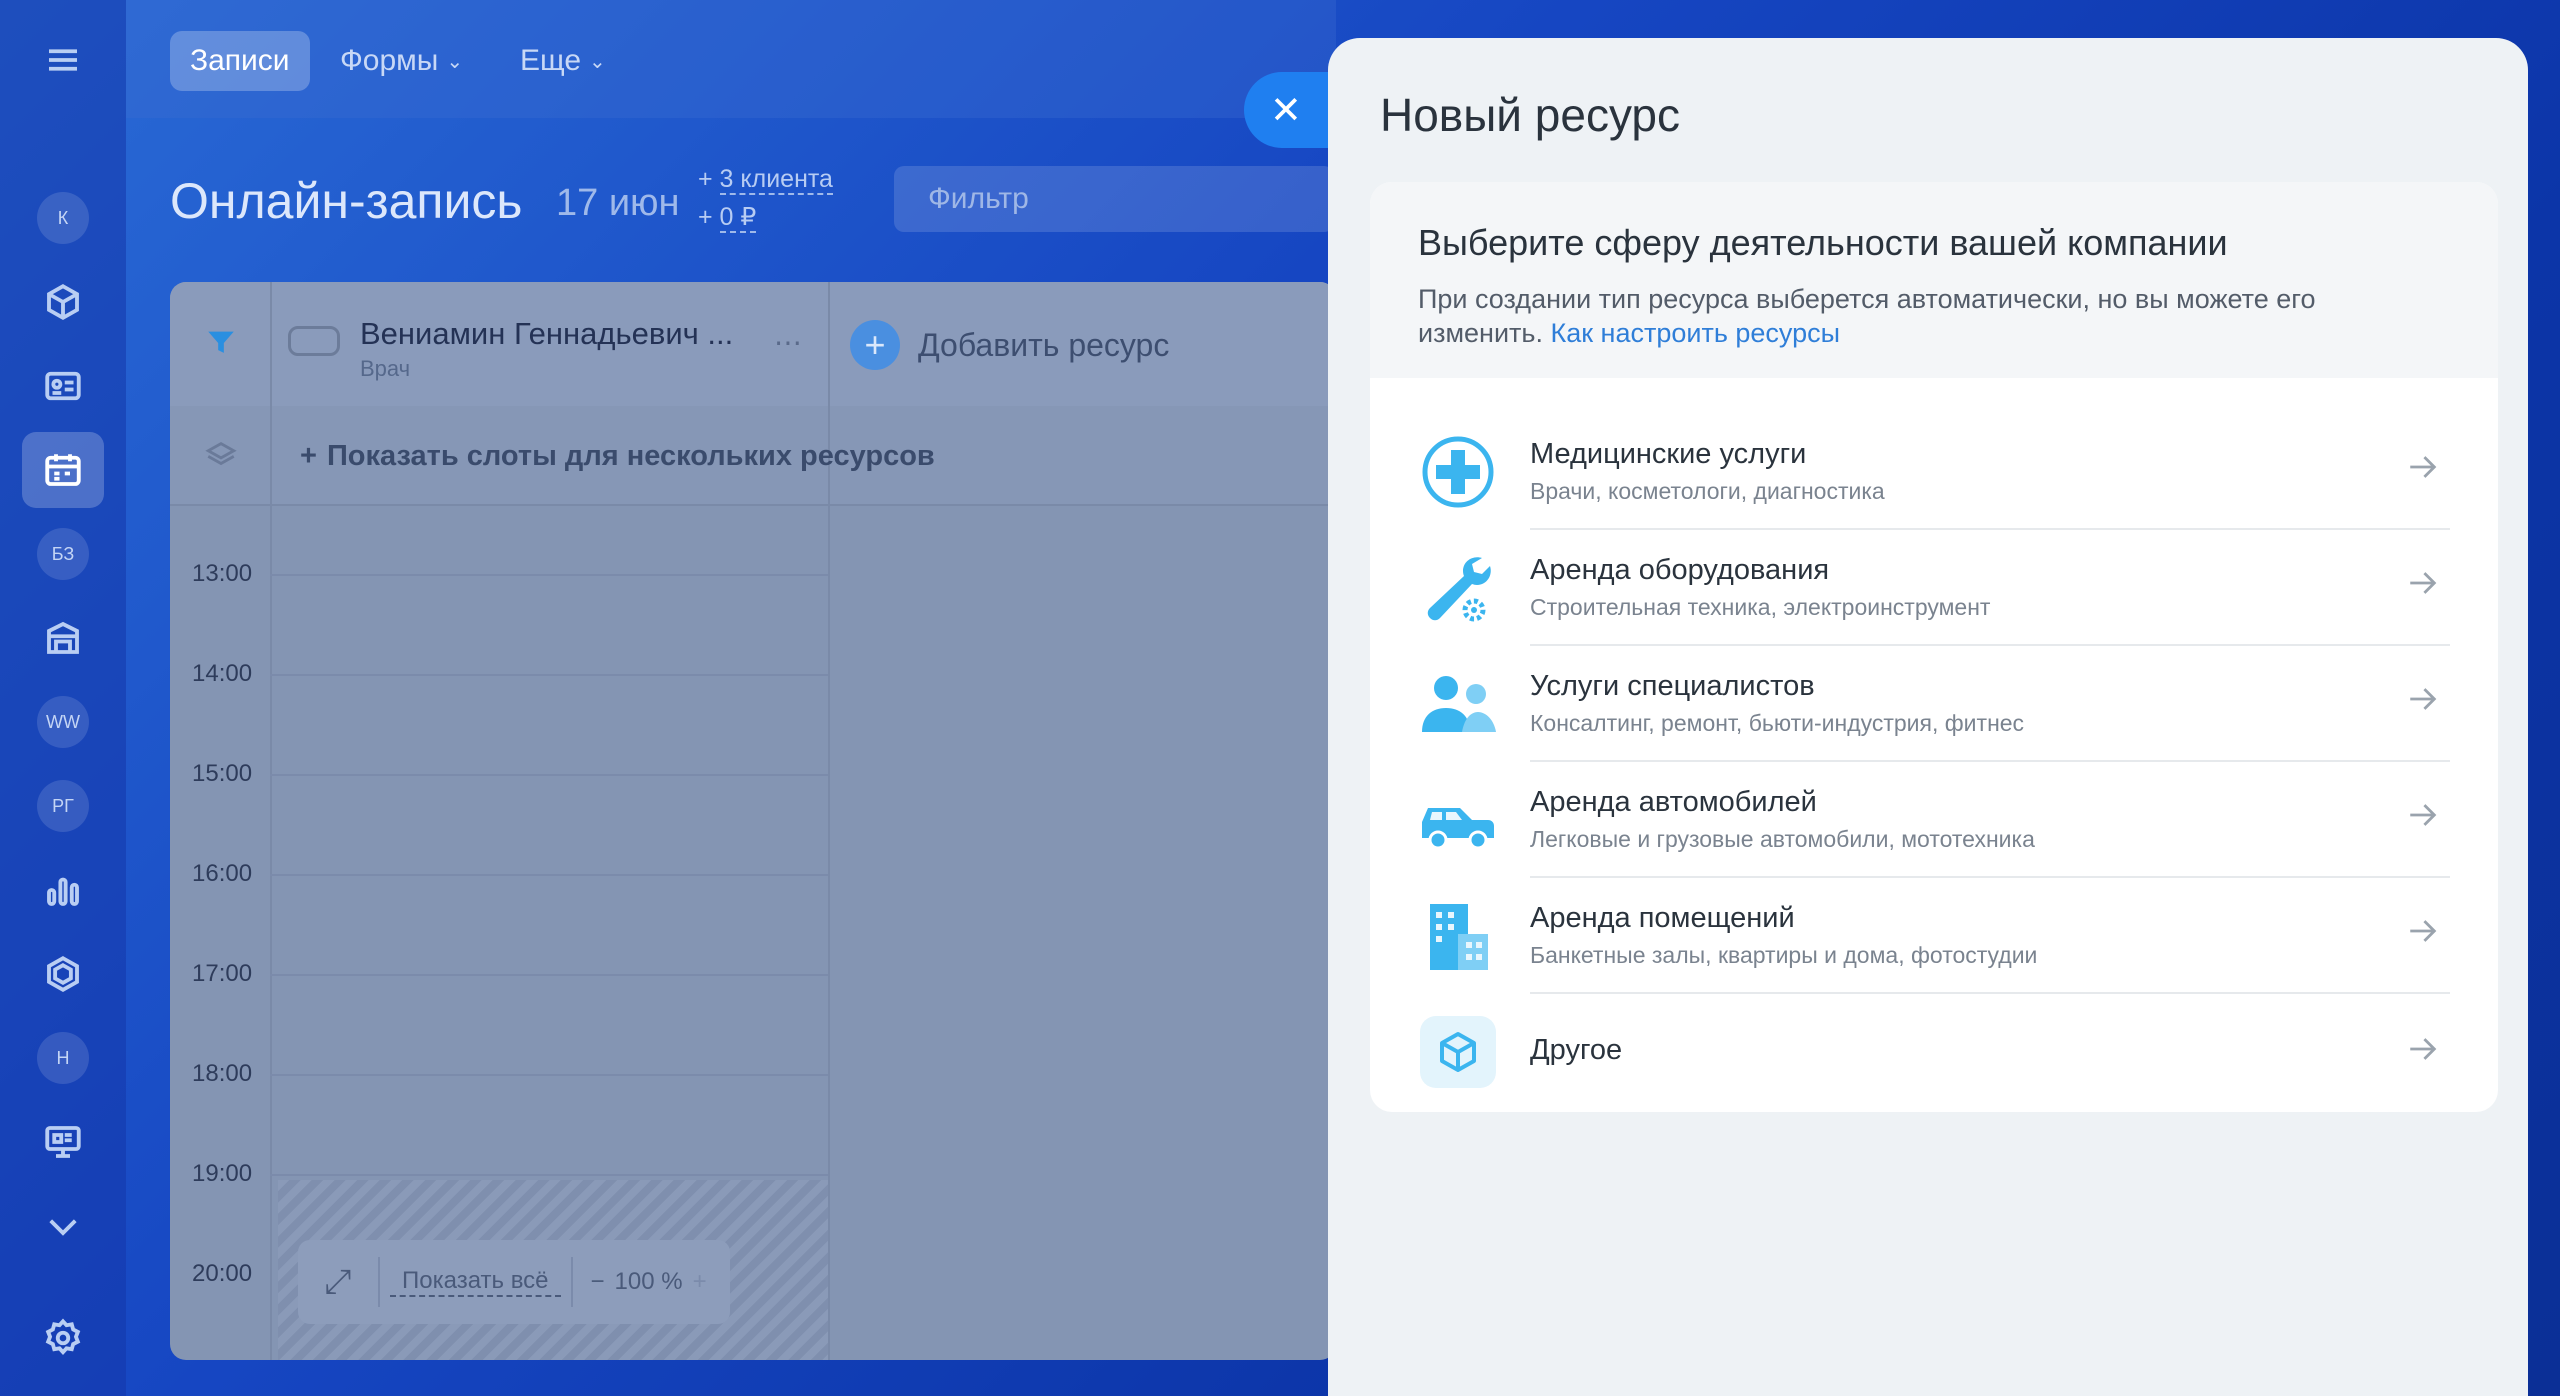  Describe the element at coordinates (222, 573) in the screenshot. I see `hour-label: 13:00` at that location.